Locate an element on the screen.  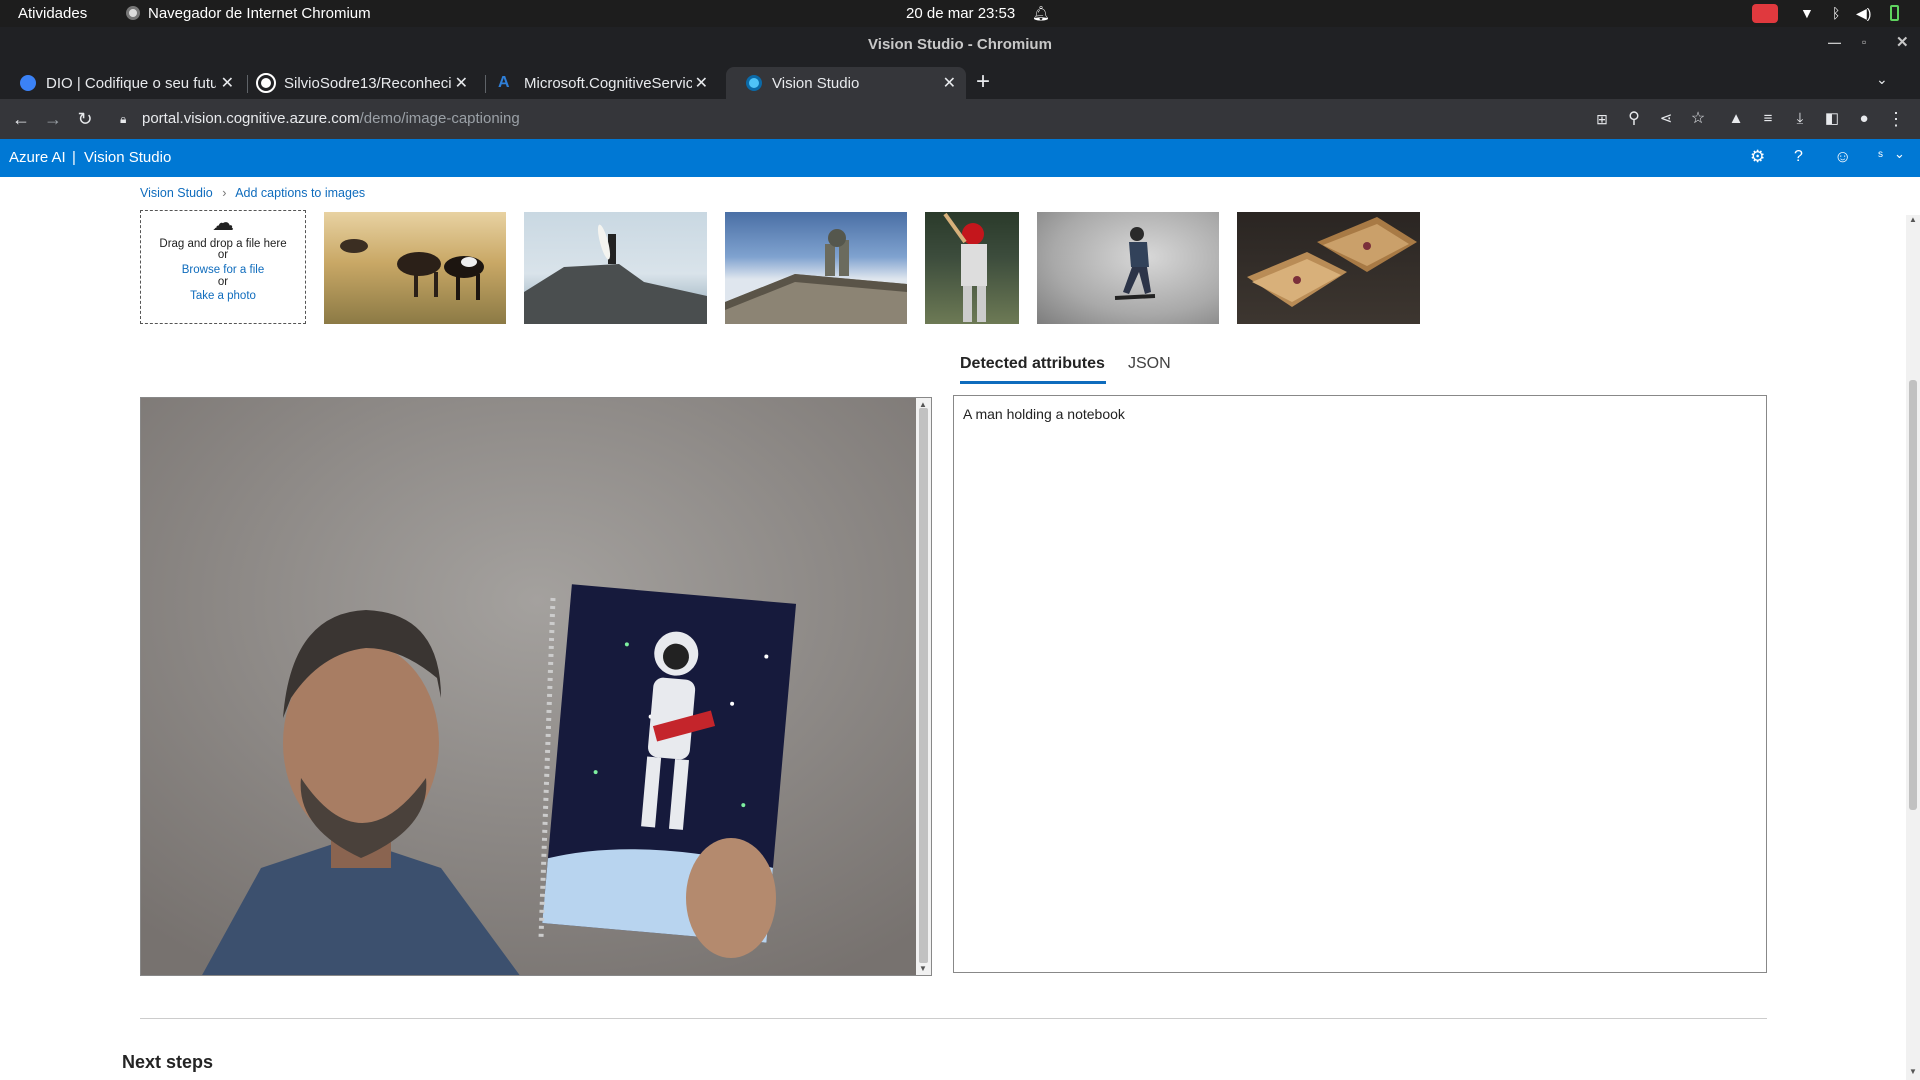
minimize-icon: — is located at coordinates (1834, 42).